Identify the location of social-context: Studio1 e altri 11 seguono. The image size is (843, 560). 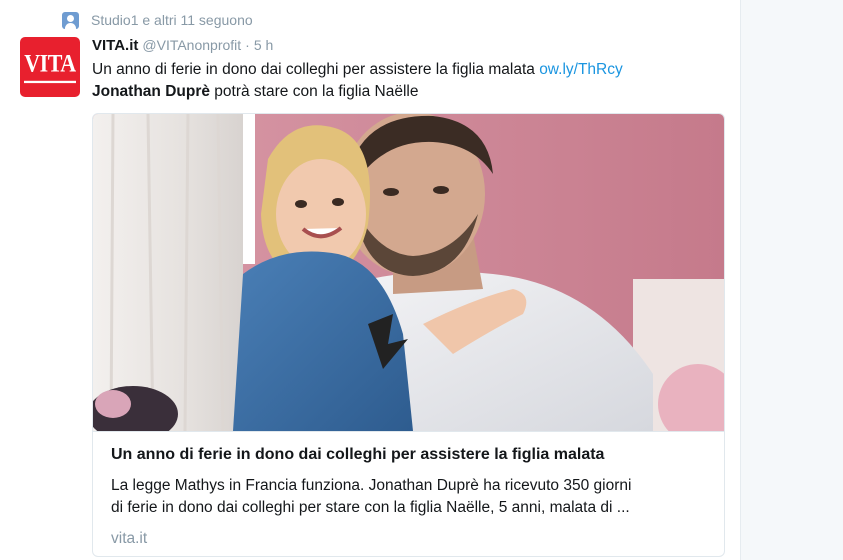
(157, 20).